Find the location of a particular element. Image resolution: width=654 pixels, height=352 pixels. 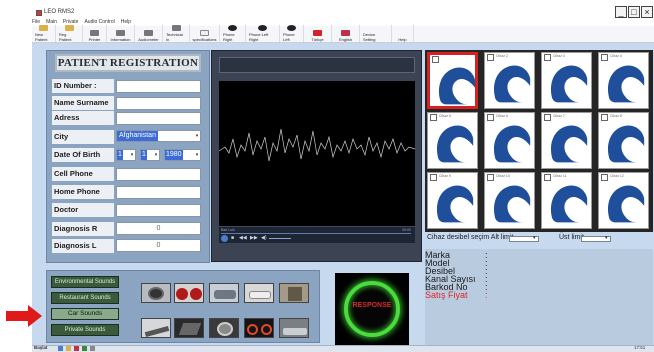

close-button: × is located at coordinates (647, 12).